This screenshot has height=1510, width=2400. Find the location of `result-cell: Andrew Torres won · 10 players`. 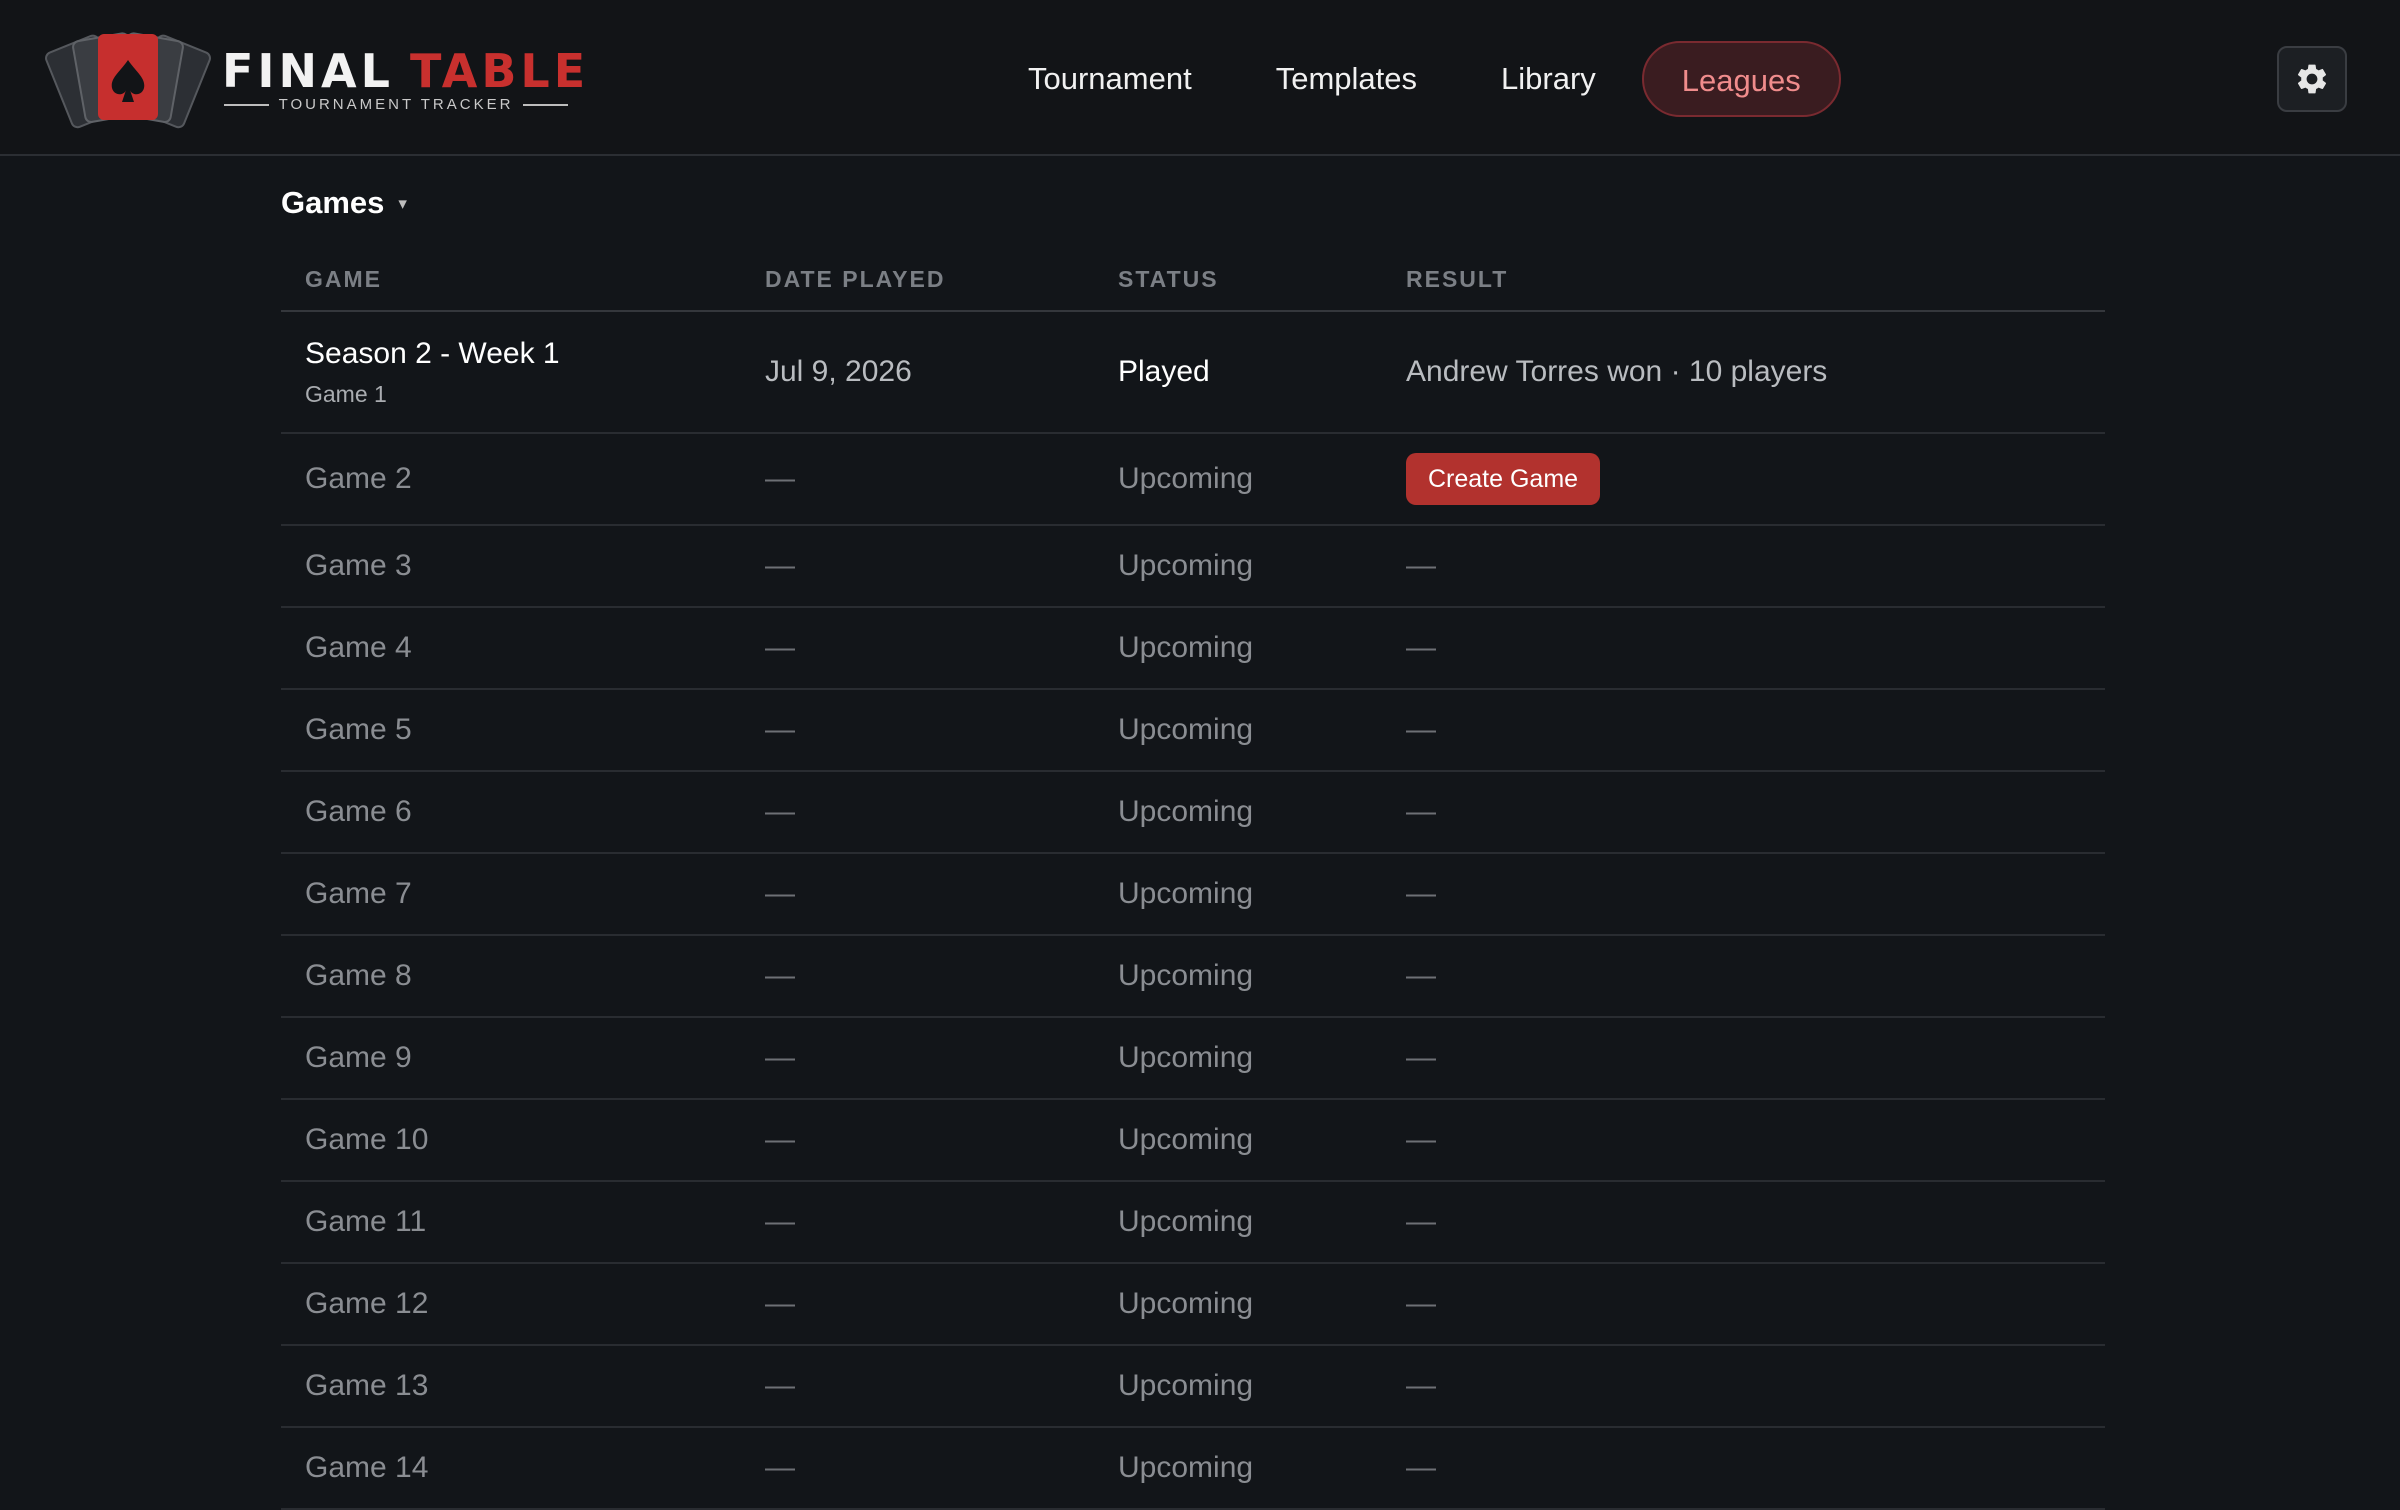

result-cell: Andrew Torres won · 10 players is located at coordinates (1743, 372).